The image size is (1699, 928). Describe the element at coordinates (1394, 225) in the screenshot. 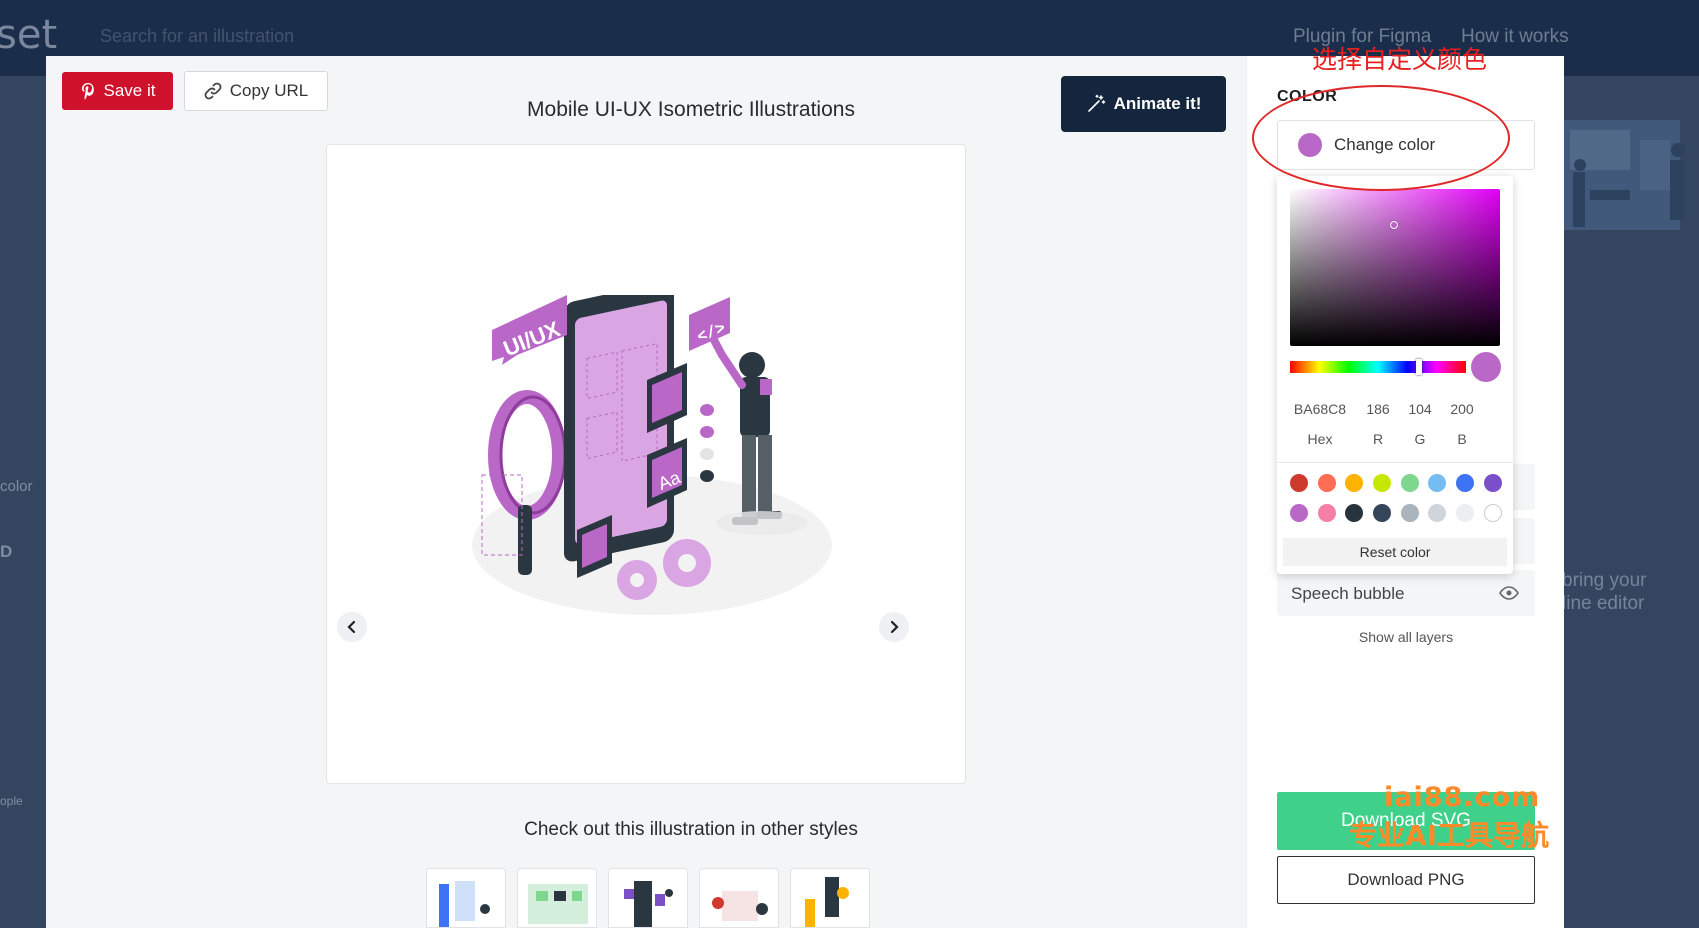

I see `saturation-handle` at that location.